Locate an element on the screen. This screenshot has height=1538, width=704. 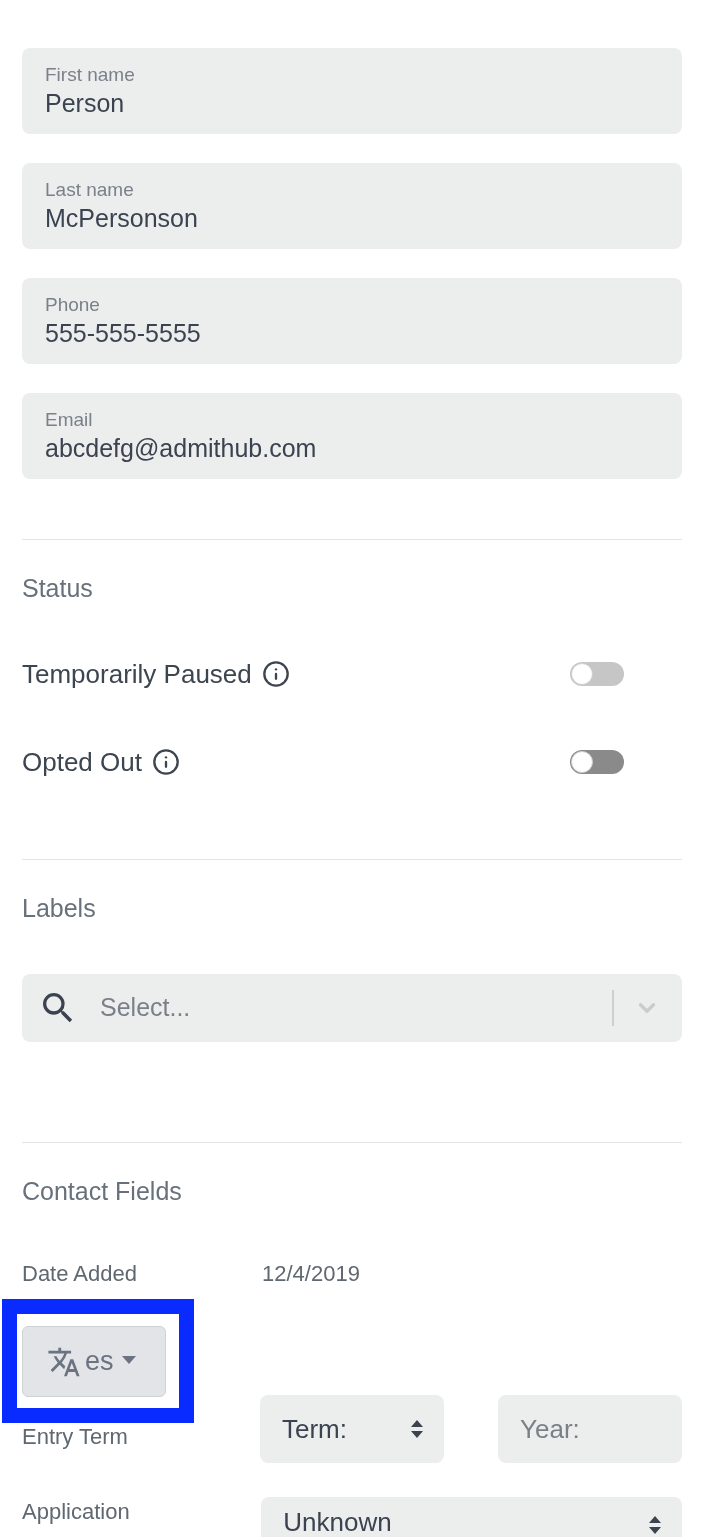
field-label: Email is located at coordinates (69, 420).